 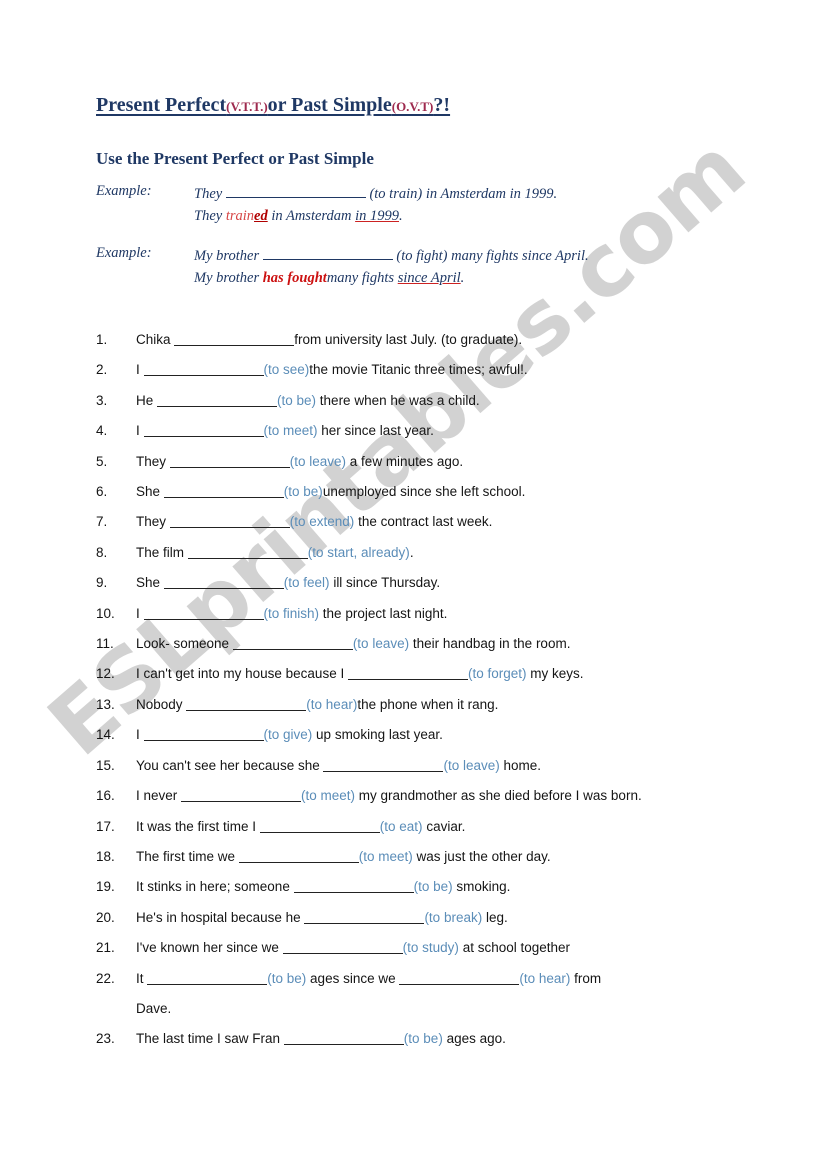 I want to click on exercise-number: 10., so click(x=105, y=613).